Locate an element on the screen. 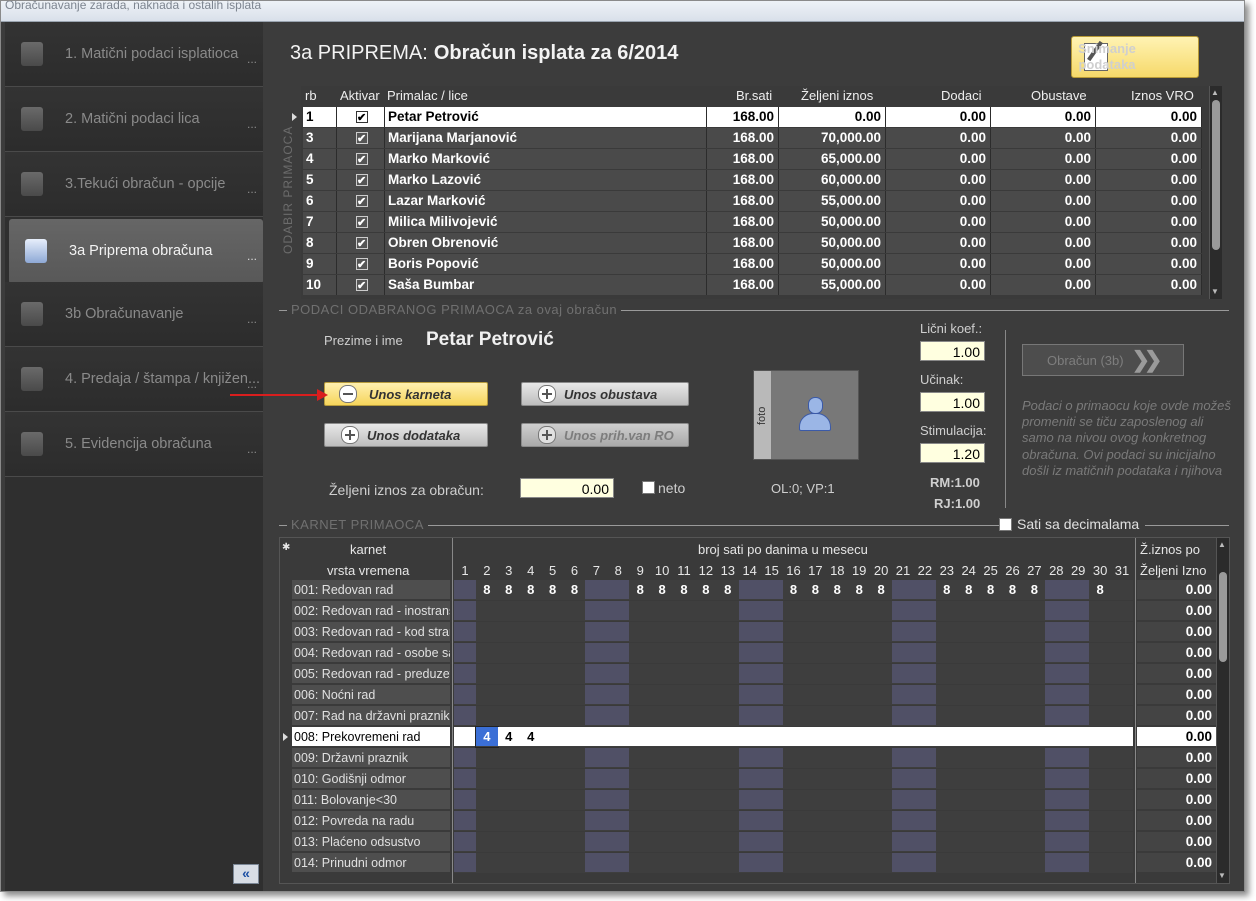 This screenshot has width=1256, height=901. stimulacija-input: 1.20 is located at coordinates (952, 453).